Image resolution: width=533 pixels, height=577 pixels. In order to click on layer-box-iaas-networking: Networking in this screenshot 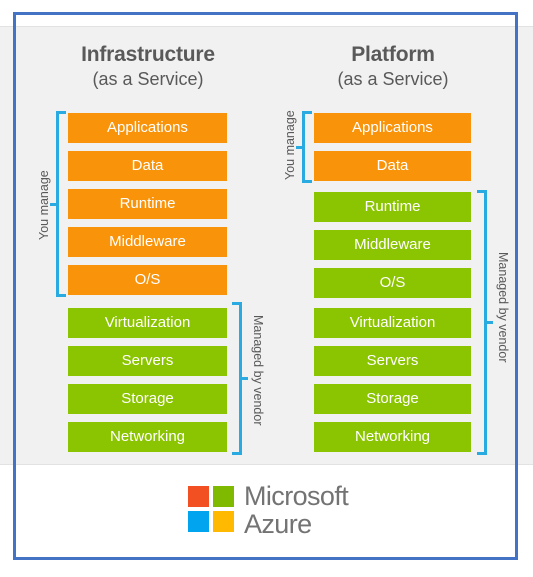, I will do `click(147, 437)`.